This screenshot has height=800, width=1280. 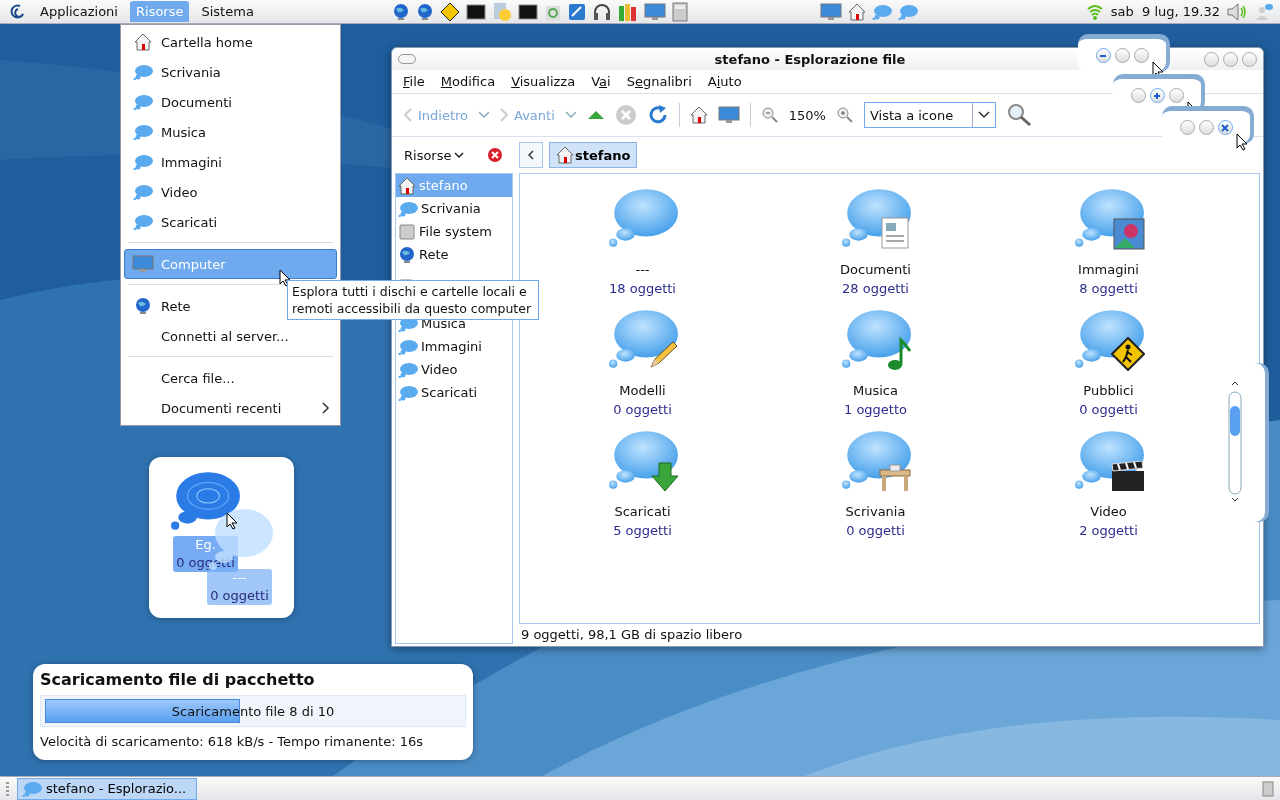 I want to click on path-button: stefano, so click(x=593, y=155).